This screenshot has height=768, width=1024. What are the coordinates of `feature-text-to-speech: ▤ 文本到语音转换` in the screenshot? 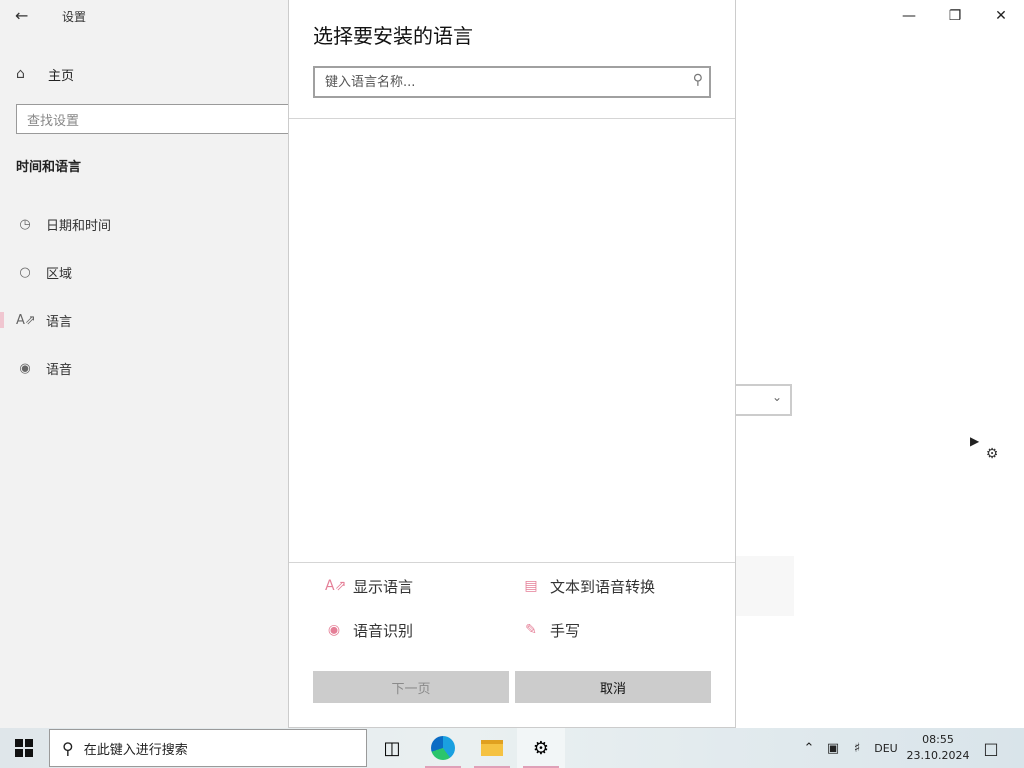 It's located at (588, 586).